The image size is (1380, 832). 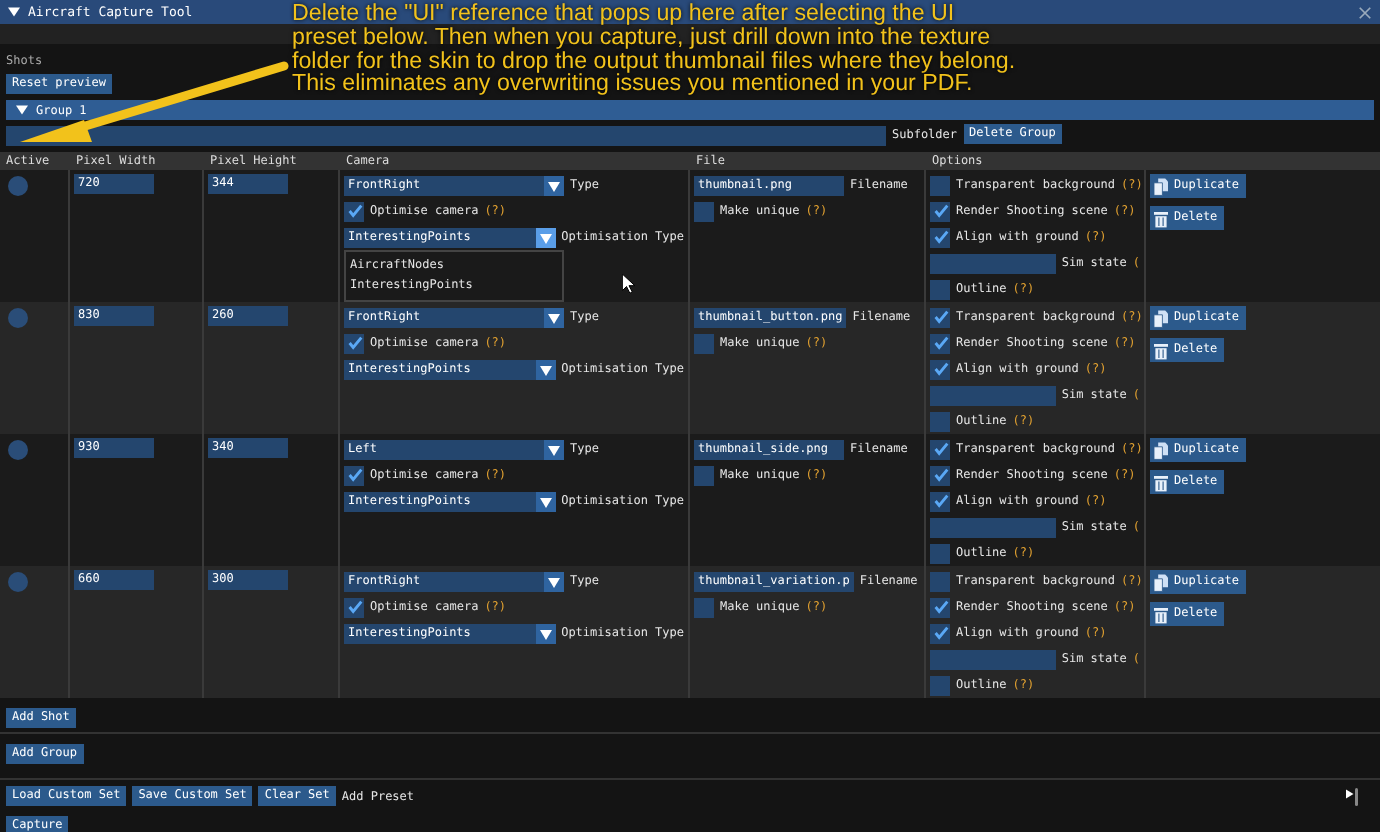 What do you see at coordinates (14, 12) in the screenshot?
I see `collapse-arrow-icon` at bounding box center [14, 12].